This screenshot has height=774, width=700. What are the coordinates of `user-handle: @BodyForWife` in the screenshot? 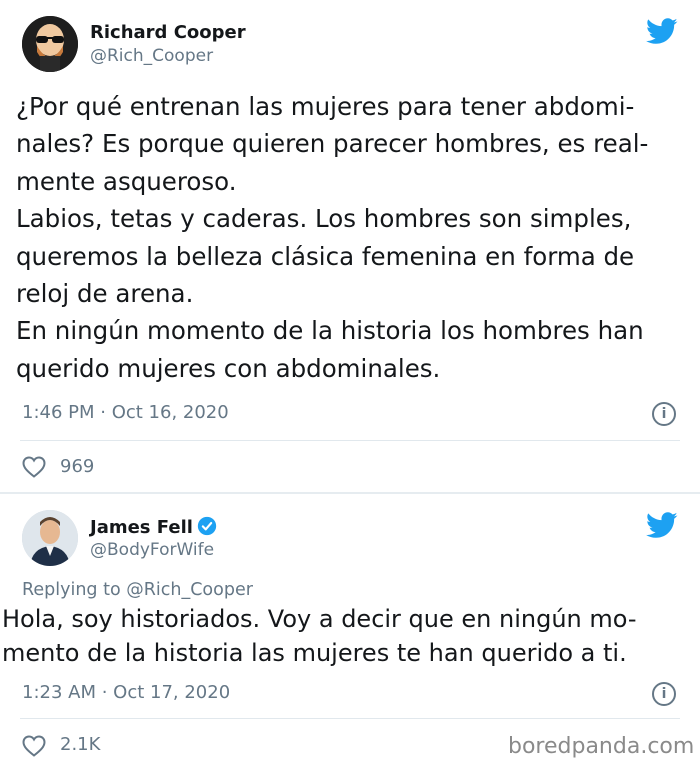 It's located at (152, 550).